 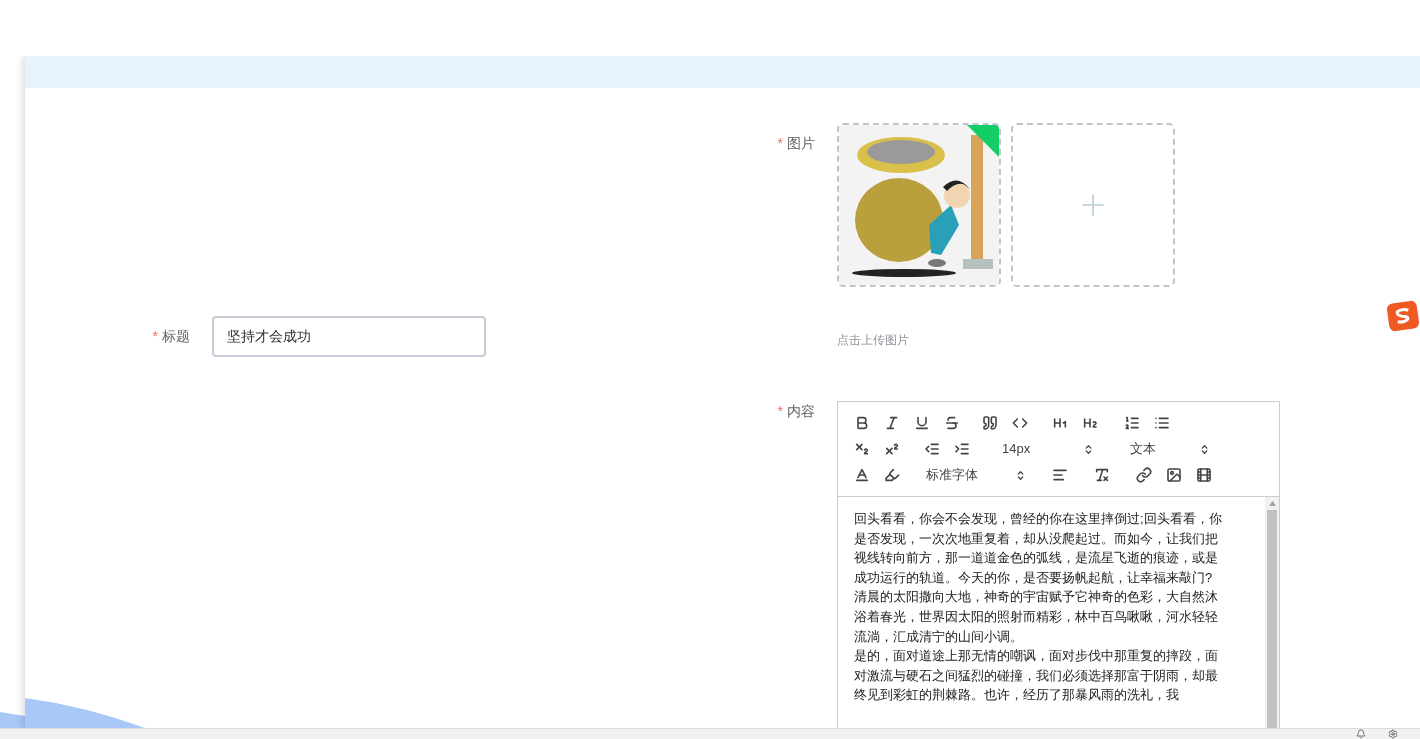 What do you see at coordinates (1272, 619) in the screenshot?
I see `scrollbar-thumb` at bounding box center [1272, 619].